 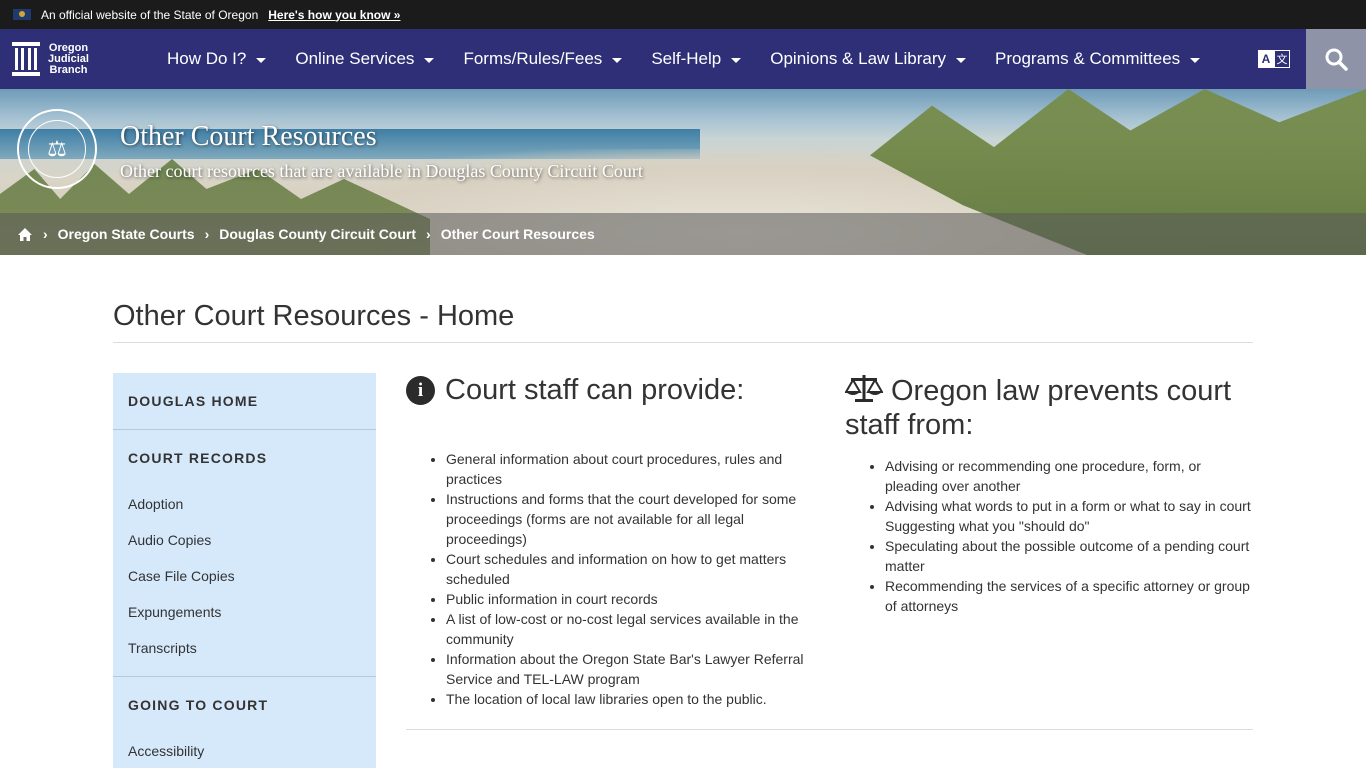 What do you see at coordinates (57, 149) in the screenshot?
I see `judicial-department-seal-icon: ⚖` at bounding box center [57, 149].